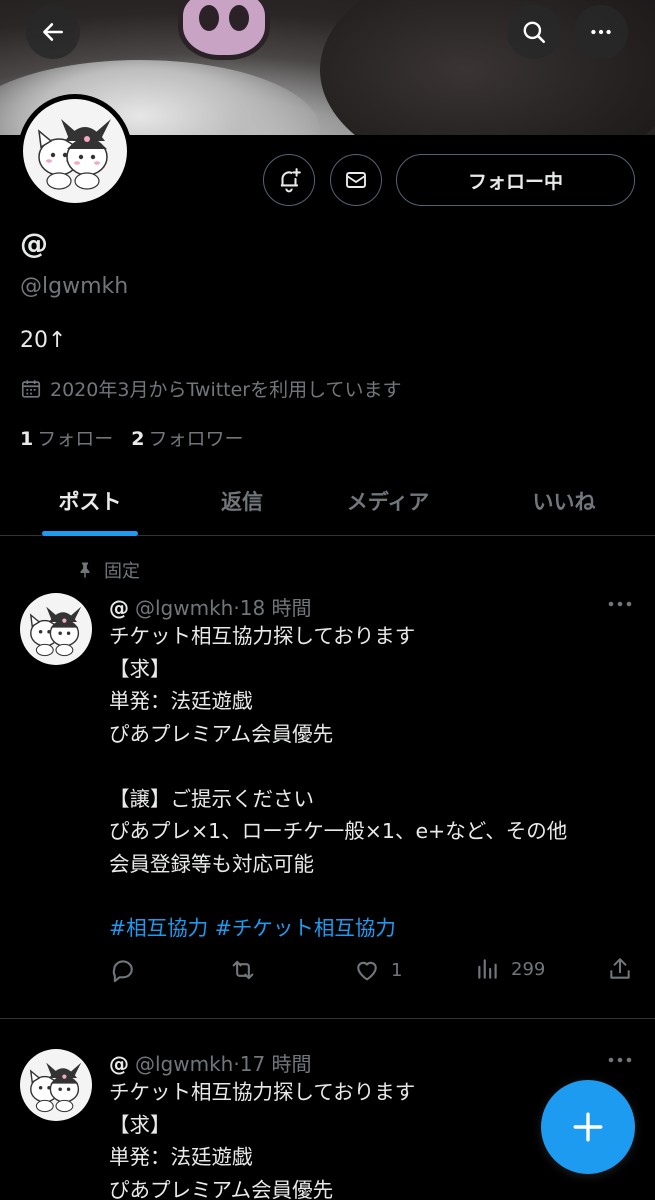 This screenshot has width=655, height=1200. Describe the element at coordinates (108, 570) in the screenshot. I see `pinned-label: 固定` at that location.